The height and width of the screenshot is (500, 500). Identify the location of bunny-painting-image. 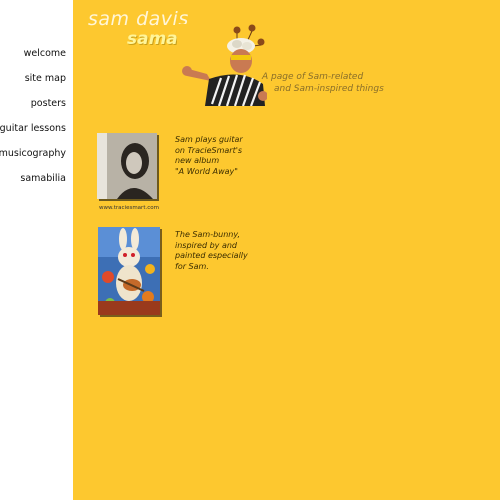
(130, 272).